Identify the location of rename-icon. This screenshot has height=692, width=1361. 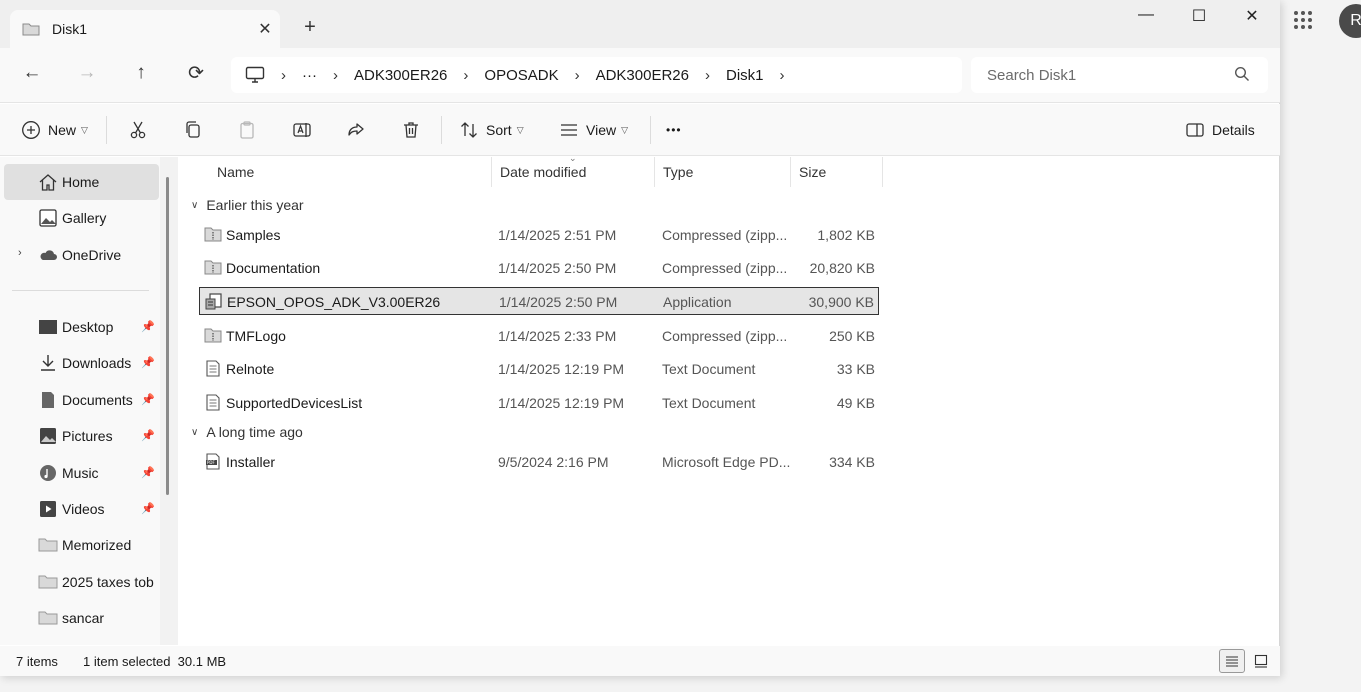
(302, 130).